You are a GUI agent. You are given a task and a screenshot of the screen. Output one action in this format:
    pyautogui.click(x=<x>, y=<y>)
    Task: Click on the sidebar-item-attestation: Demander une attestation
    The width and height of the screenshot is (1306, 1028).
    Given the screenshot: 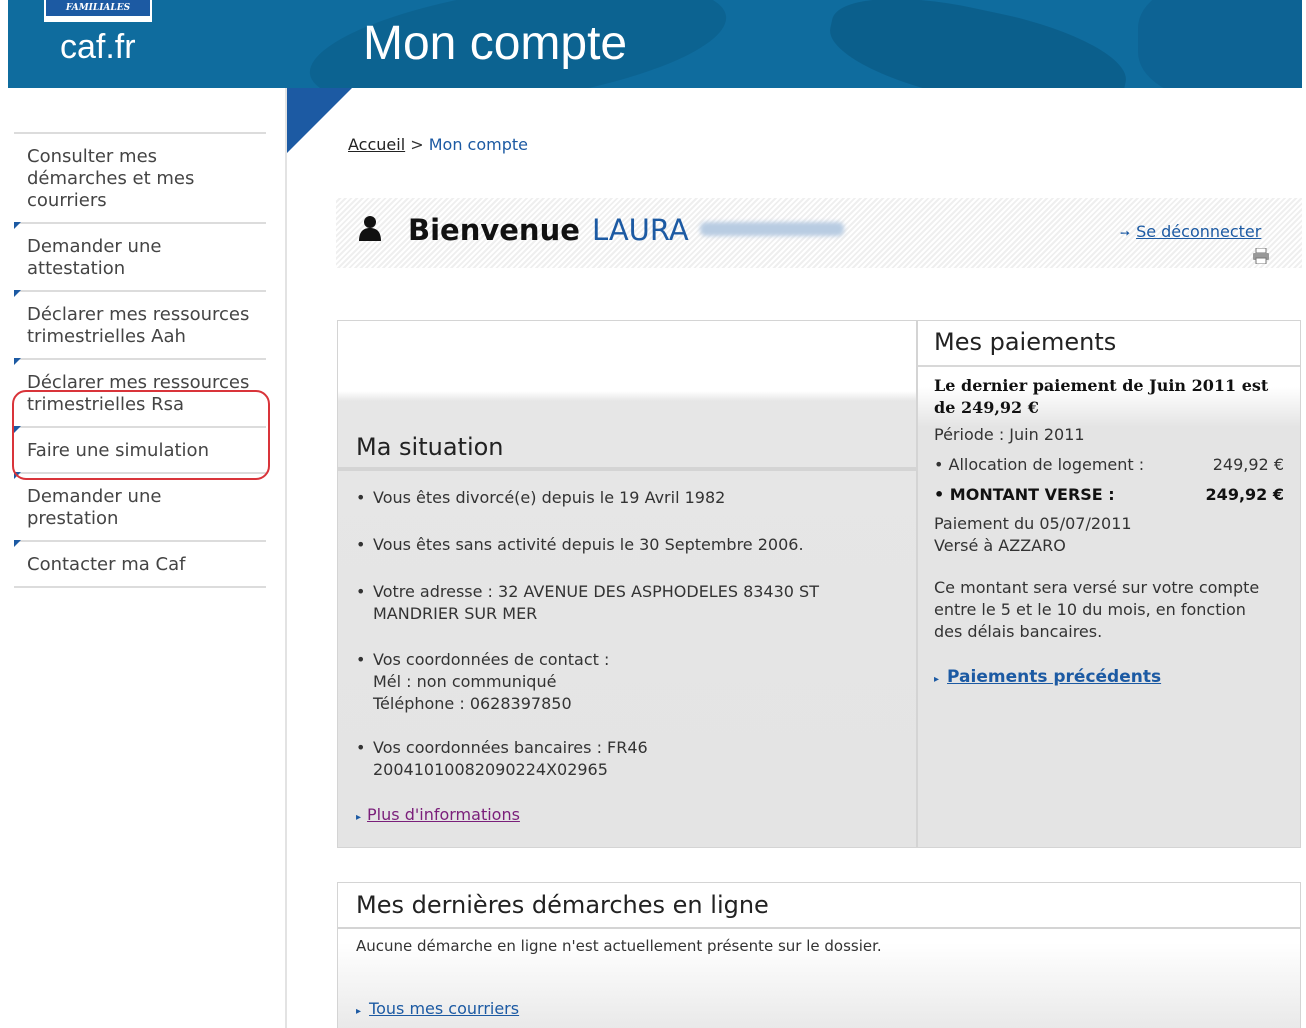 What is the action you would take?
    pyautogui.click(x=140, y=256)
    